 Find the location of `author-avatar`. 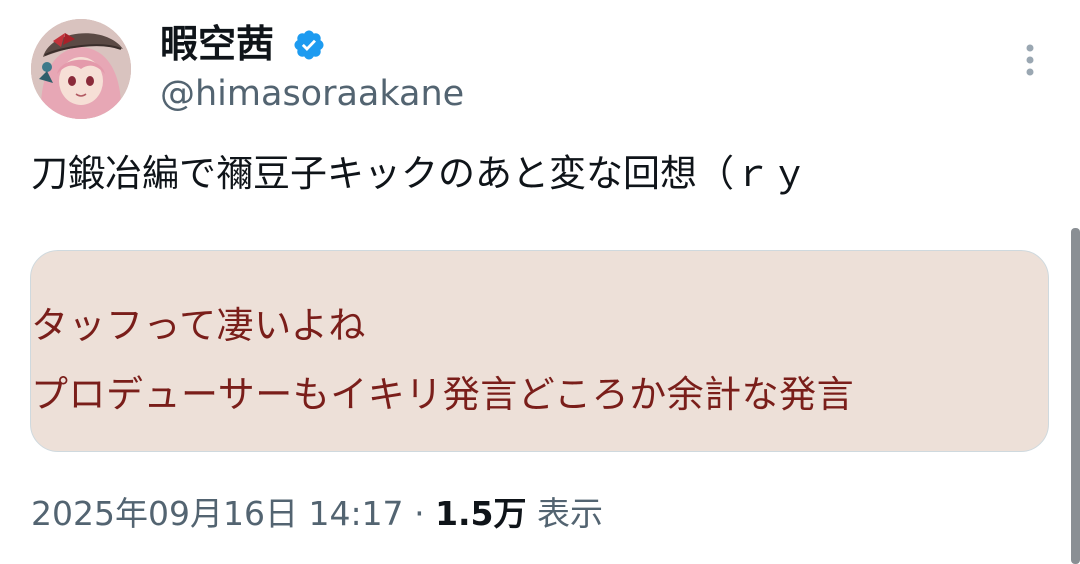

author-avatar is located at coordinates (81, 69).